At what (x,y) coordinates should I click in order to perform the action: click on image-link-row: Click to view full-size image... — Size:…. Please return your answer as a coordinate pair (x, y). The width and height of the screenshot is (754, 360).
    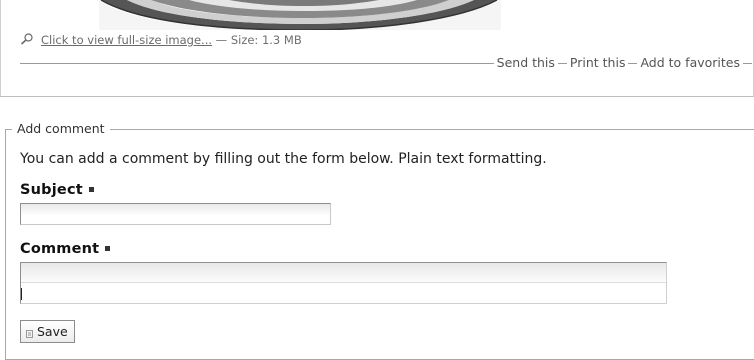
    Looking at the image, I should click on (161, 40).